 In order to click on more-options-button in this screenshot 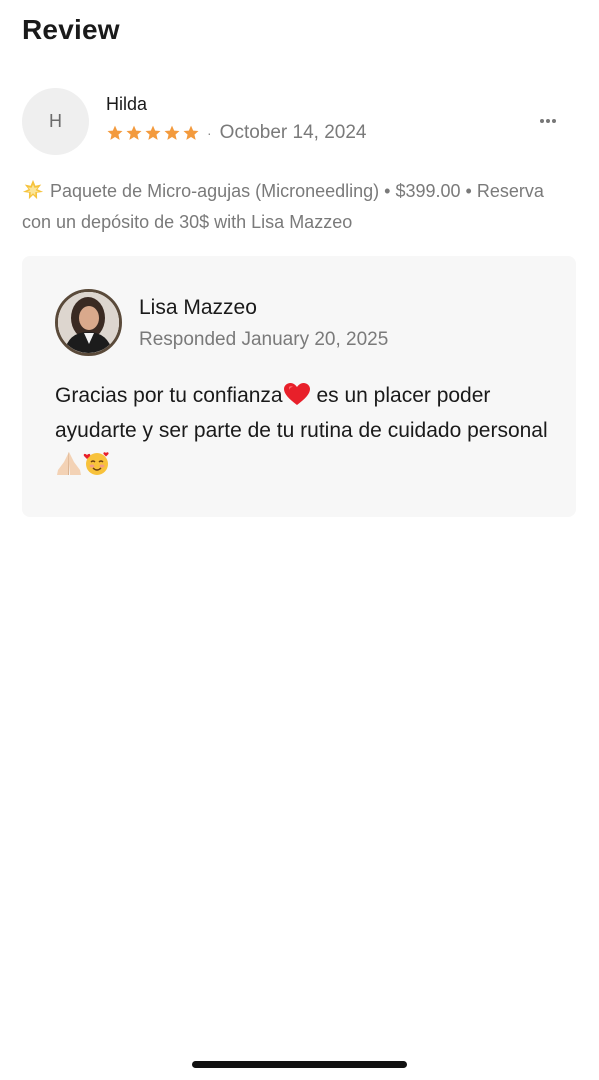, I will do `click(548, 121)`.